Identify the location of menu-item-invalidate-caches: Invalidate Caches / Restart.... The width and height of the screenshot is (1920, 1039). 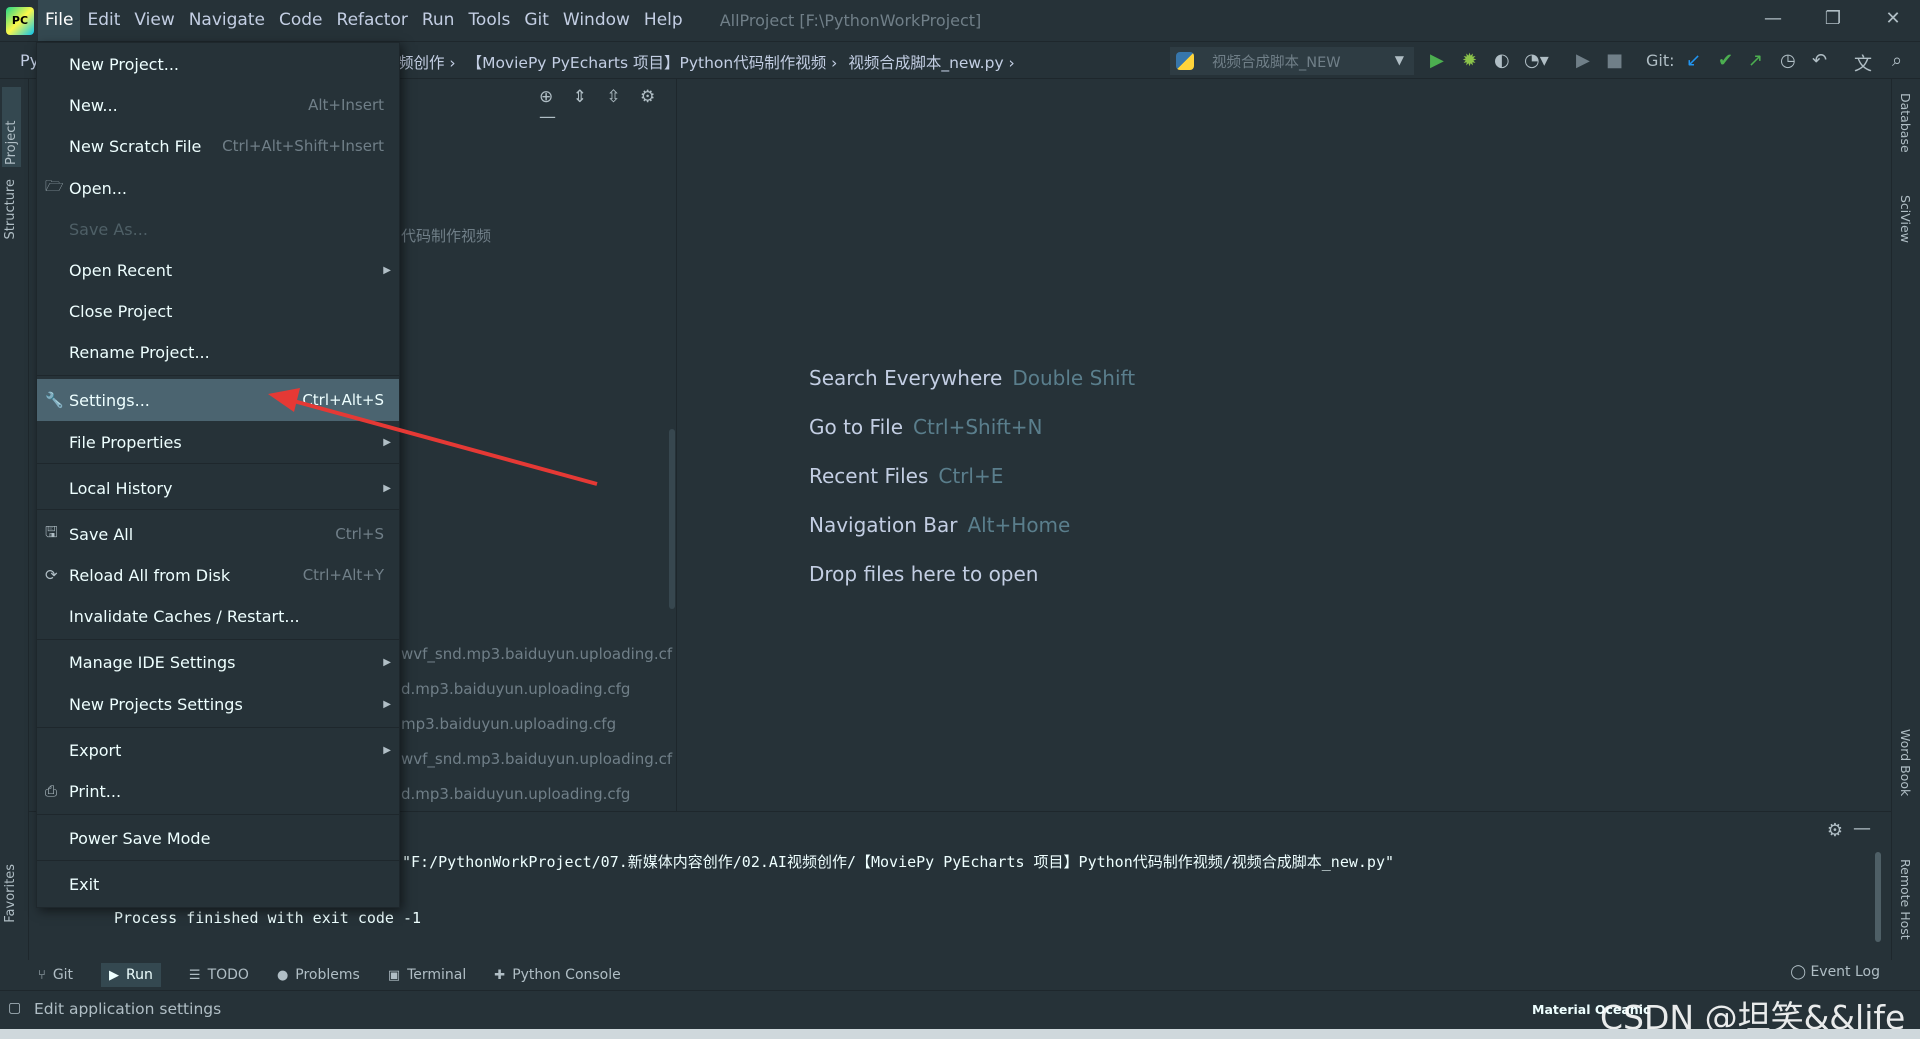
(218, 616).